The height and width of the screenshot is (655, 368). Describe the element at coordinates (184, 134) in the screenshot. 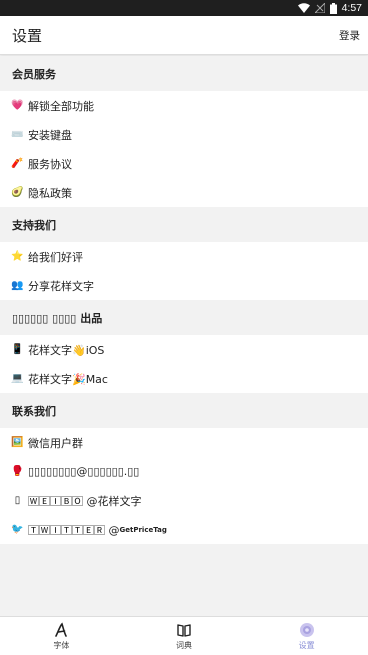

I see `install-keyboard-item: ⌨️ 安装键盘` at that location.